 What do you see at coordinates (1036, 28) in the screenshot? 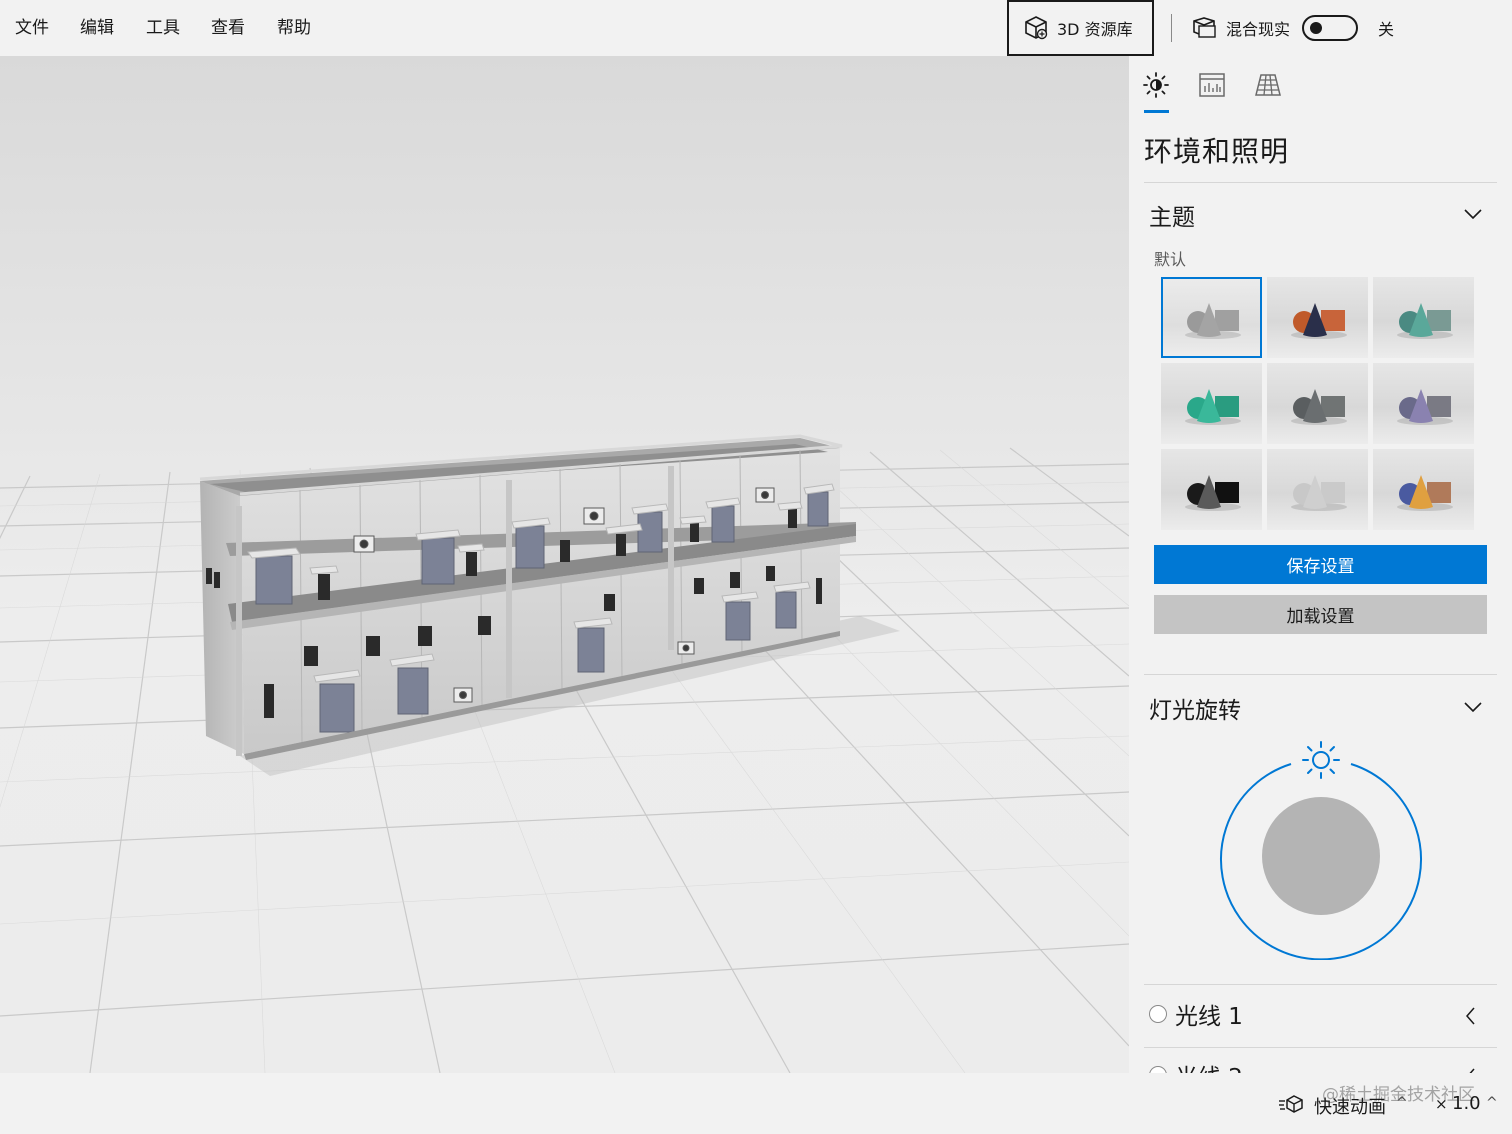
I see `cube-icon` at bounding box center [1036, 28].